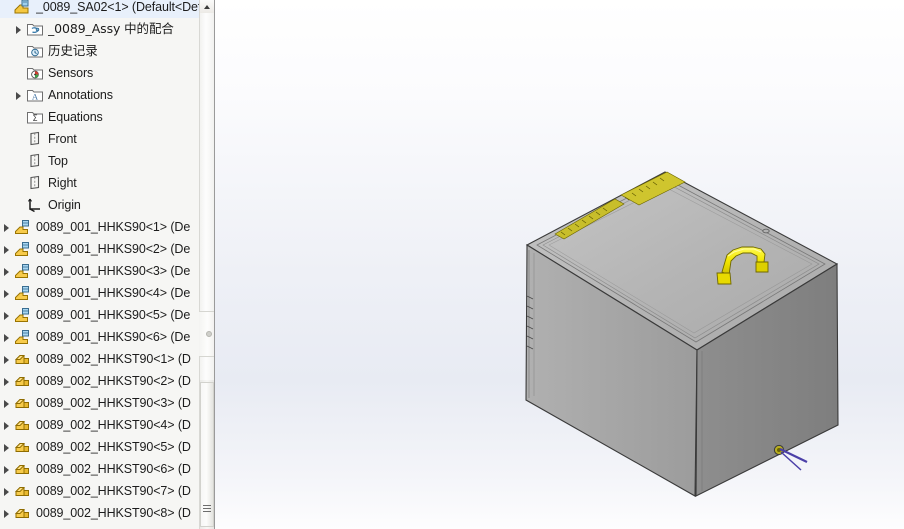  Describe the element at coordinates (113, 293) in the screenshot. I see `tree-item-label: 0089_001_HHKS90<4> (De` at that location.